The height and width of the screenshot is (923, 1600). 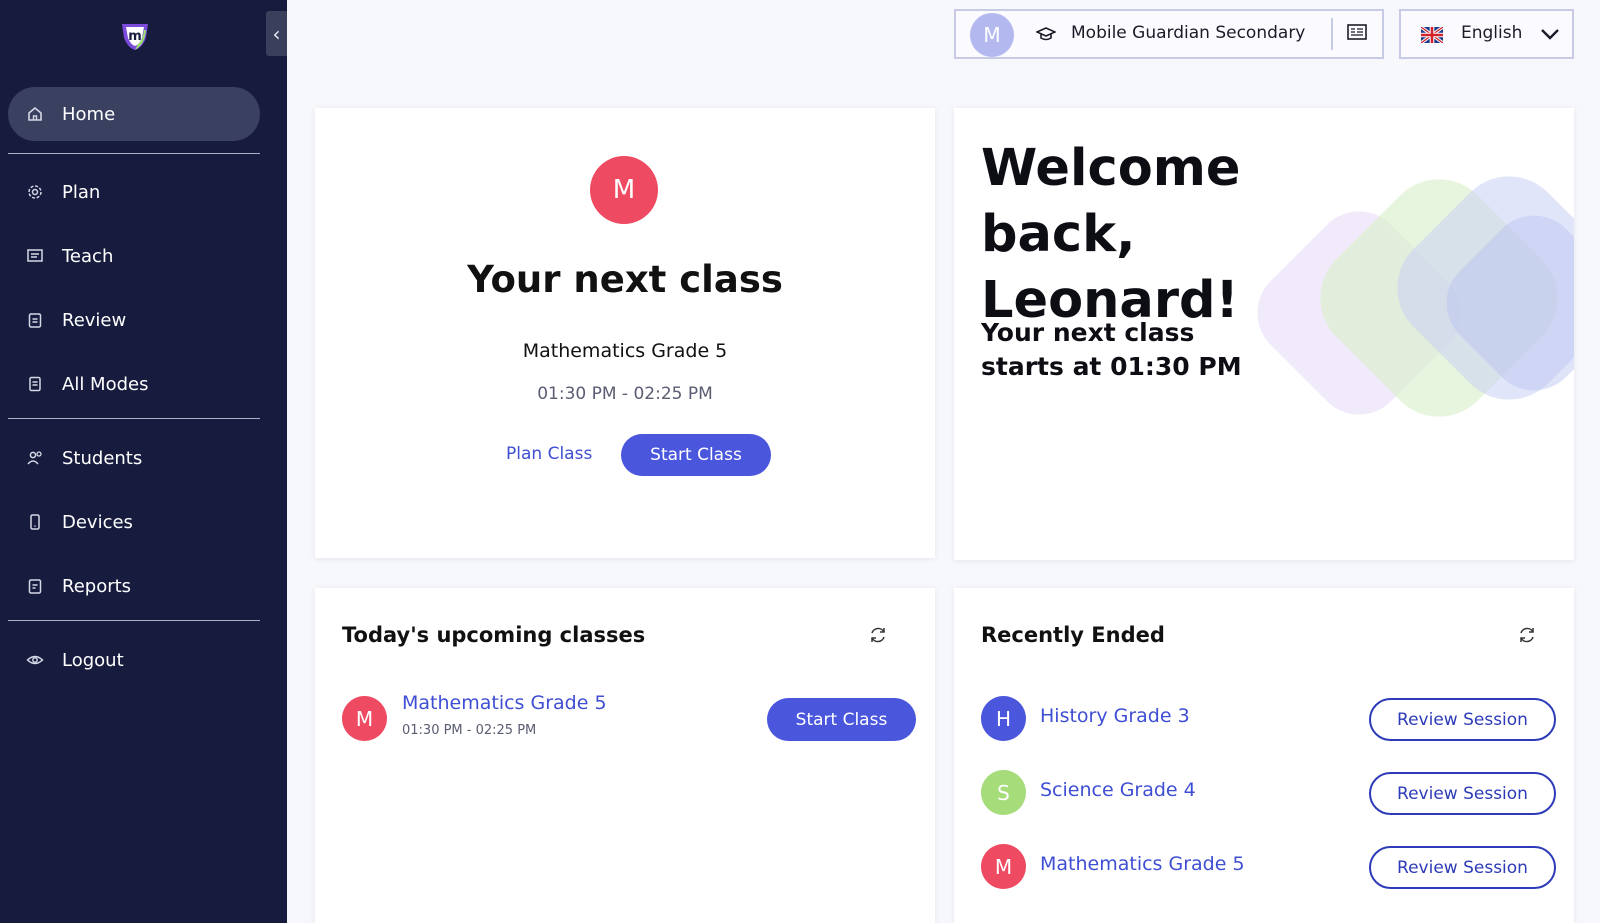 I want to click on next-class-time: 01:30 PM - 02:25 PM, so click(x=625, y=394).